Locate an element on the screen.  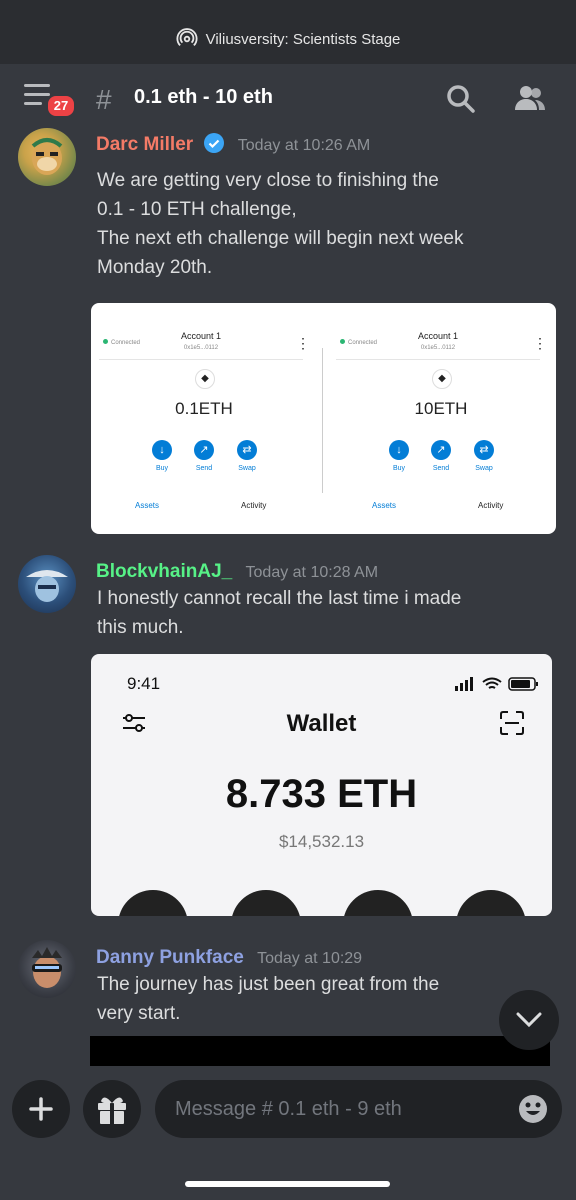
hash-icon: # is located at coordinates (104, 99).